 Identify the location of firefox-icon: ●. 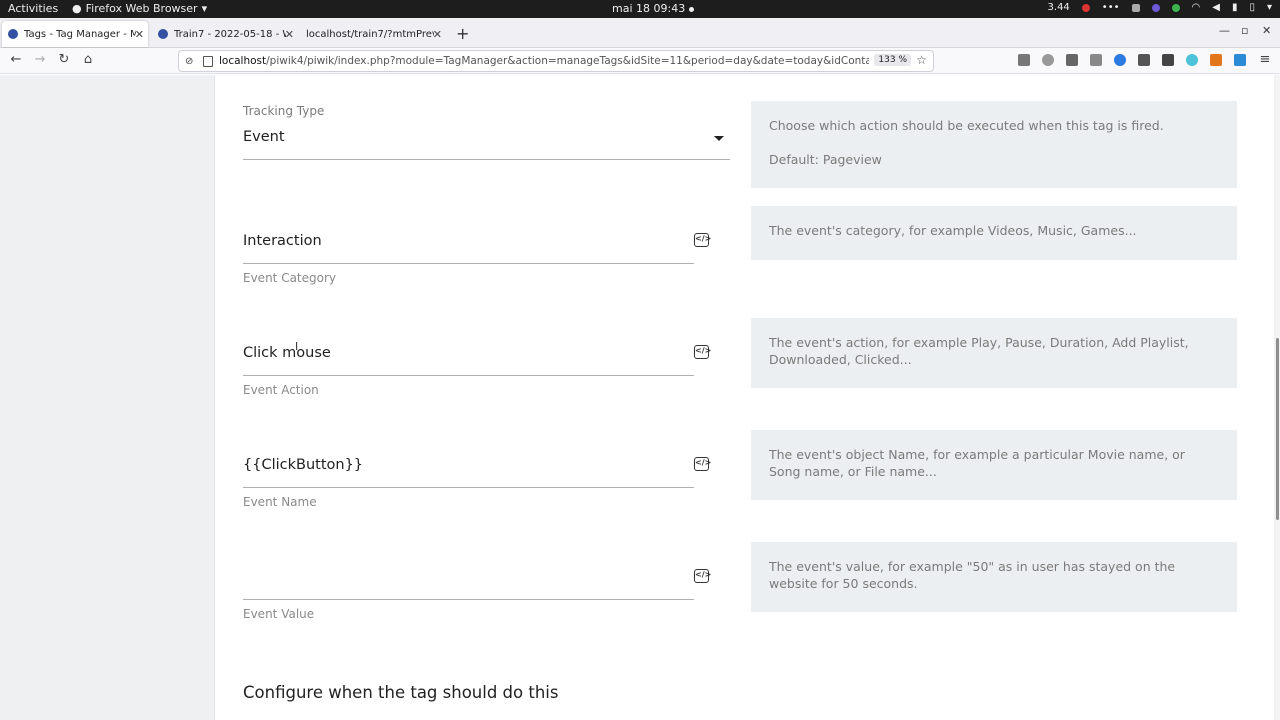
(77, 8).